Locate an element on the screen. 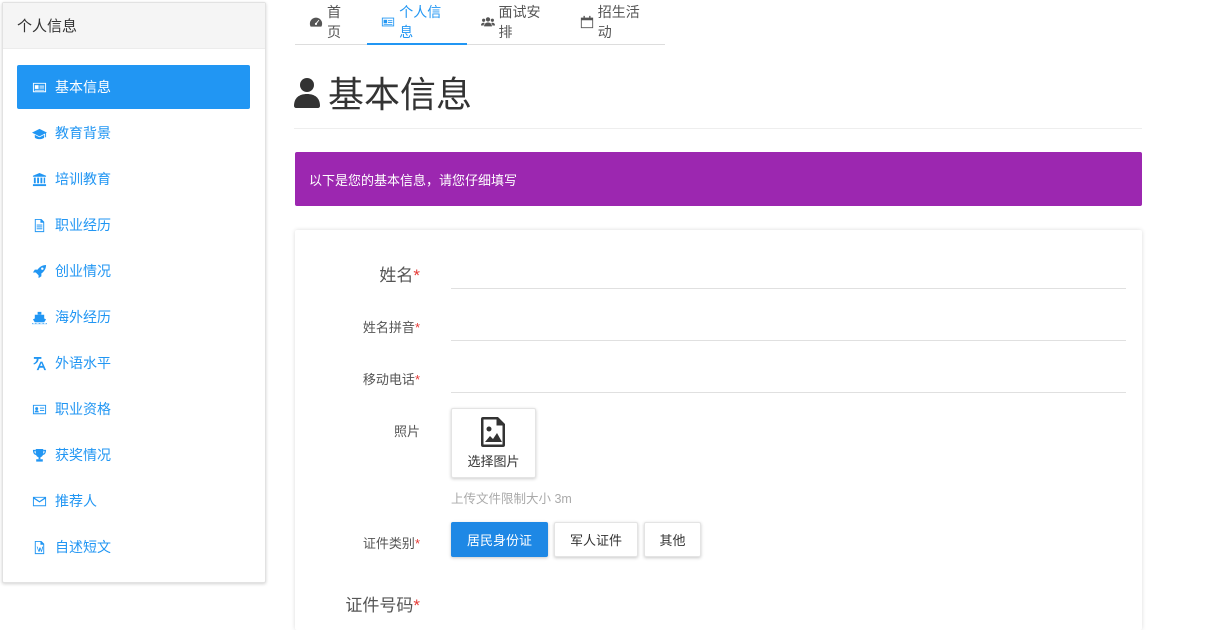 The image size is (1208, 630). certificate-card-icon is located at coordinates (39, 409).